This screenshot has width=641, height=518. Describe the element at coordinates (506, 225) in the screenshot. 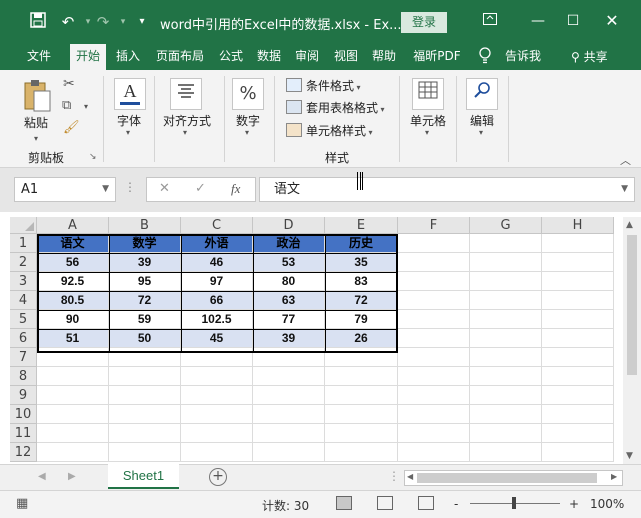

I see `column-header-g: G` at that location.